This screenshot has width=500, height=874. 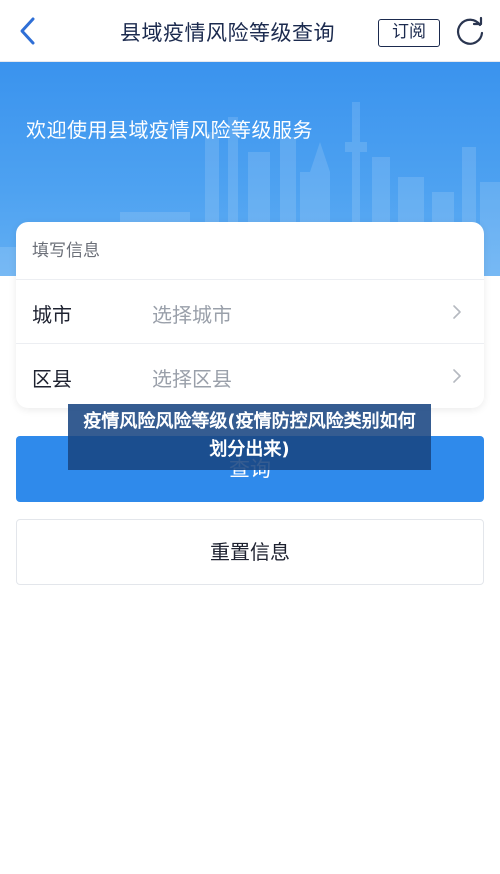 I want to click on caption-text: 疫情风险风险等级(疫情防控风险类别如何划分出来), so click(x=249, y=435).